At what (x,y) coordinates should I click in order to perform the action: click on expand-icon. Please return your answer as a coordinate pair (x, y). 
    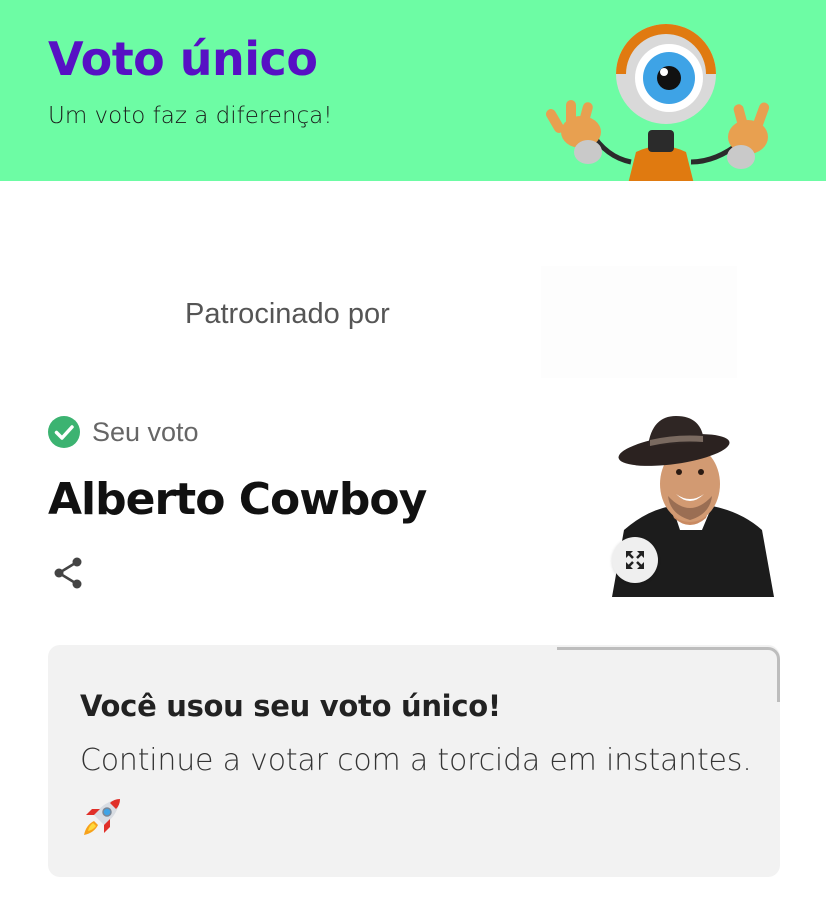
    Looking at the image, I should click on (635, 560).